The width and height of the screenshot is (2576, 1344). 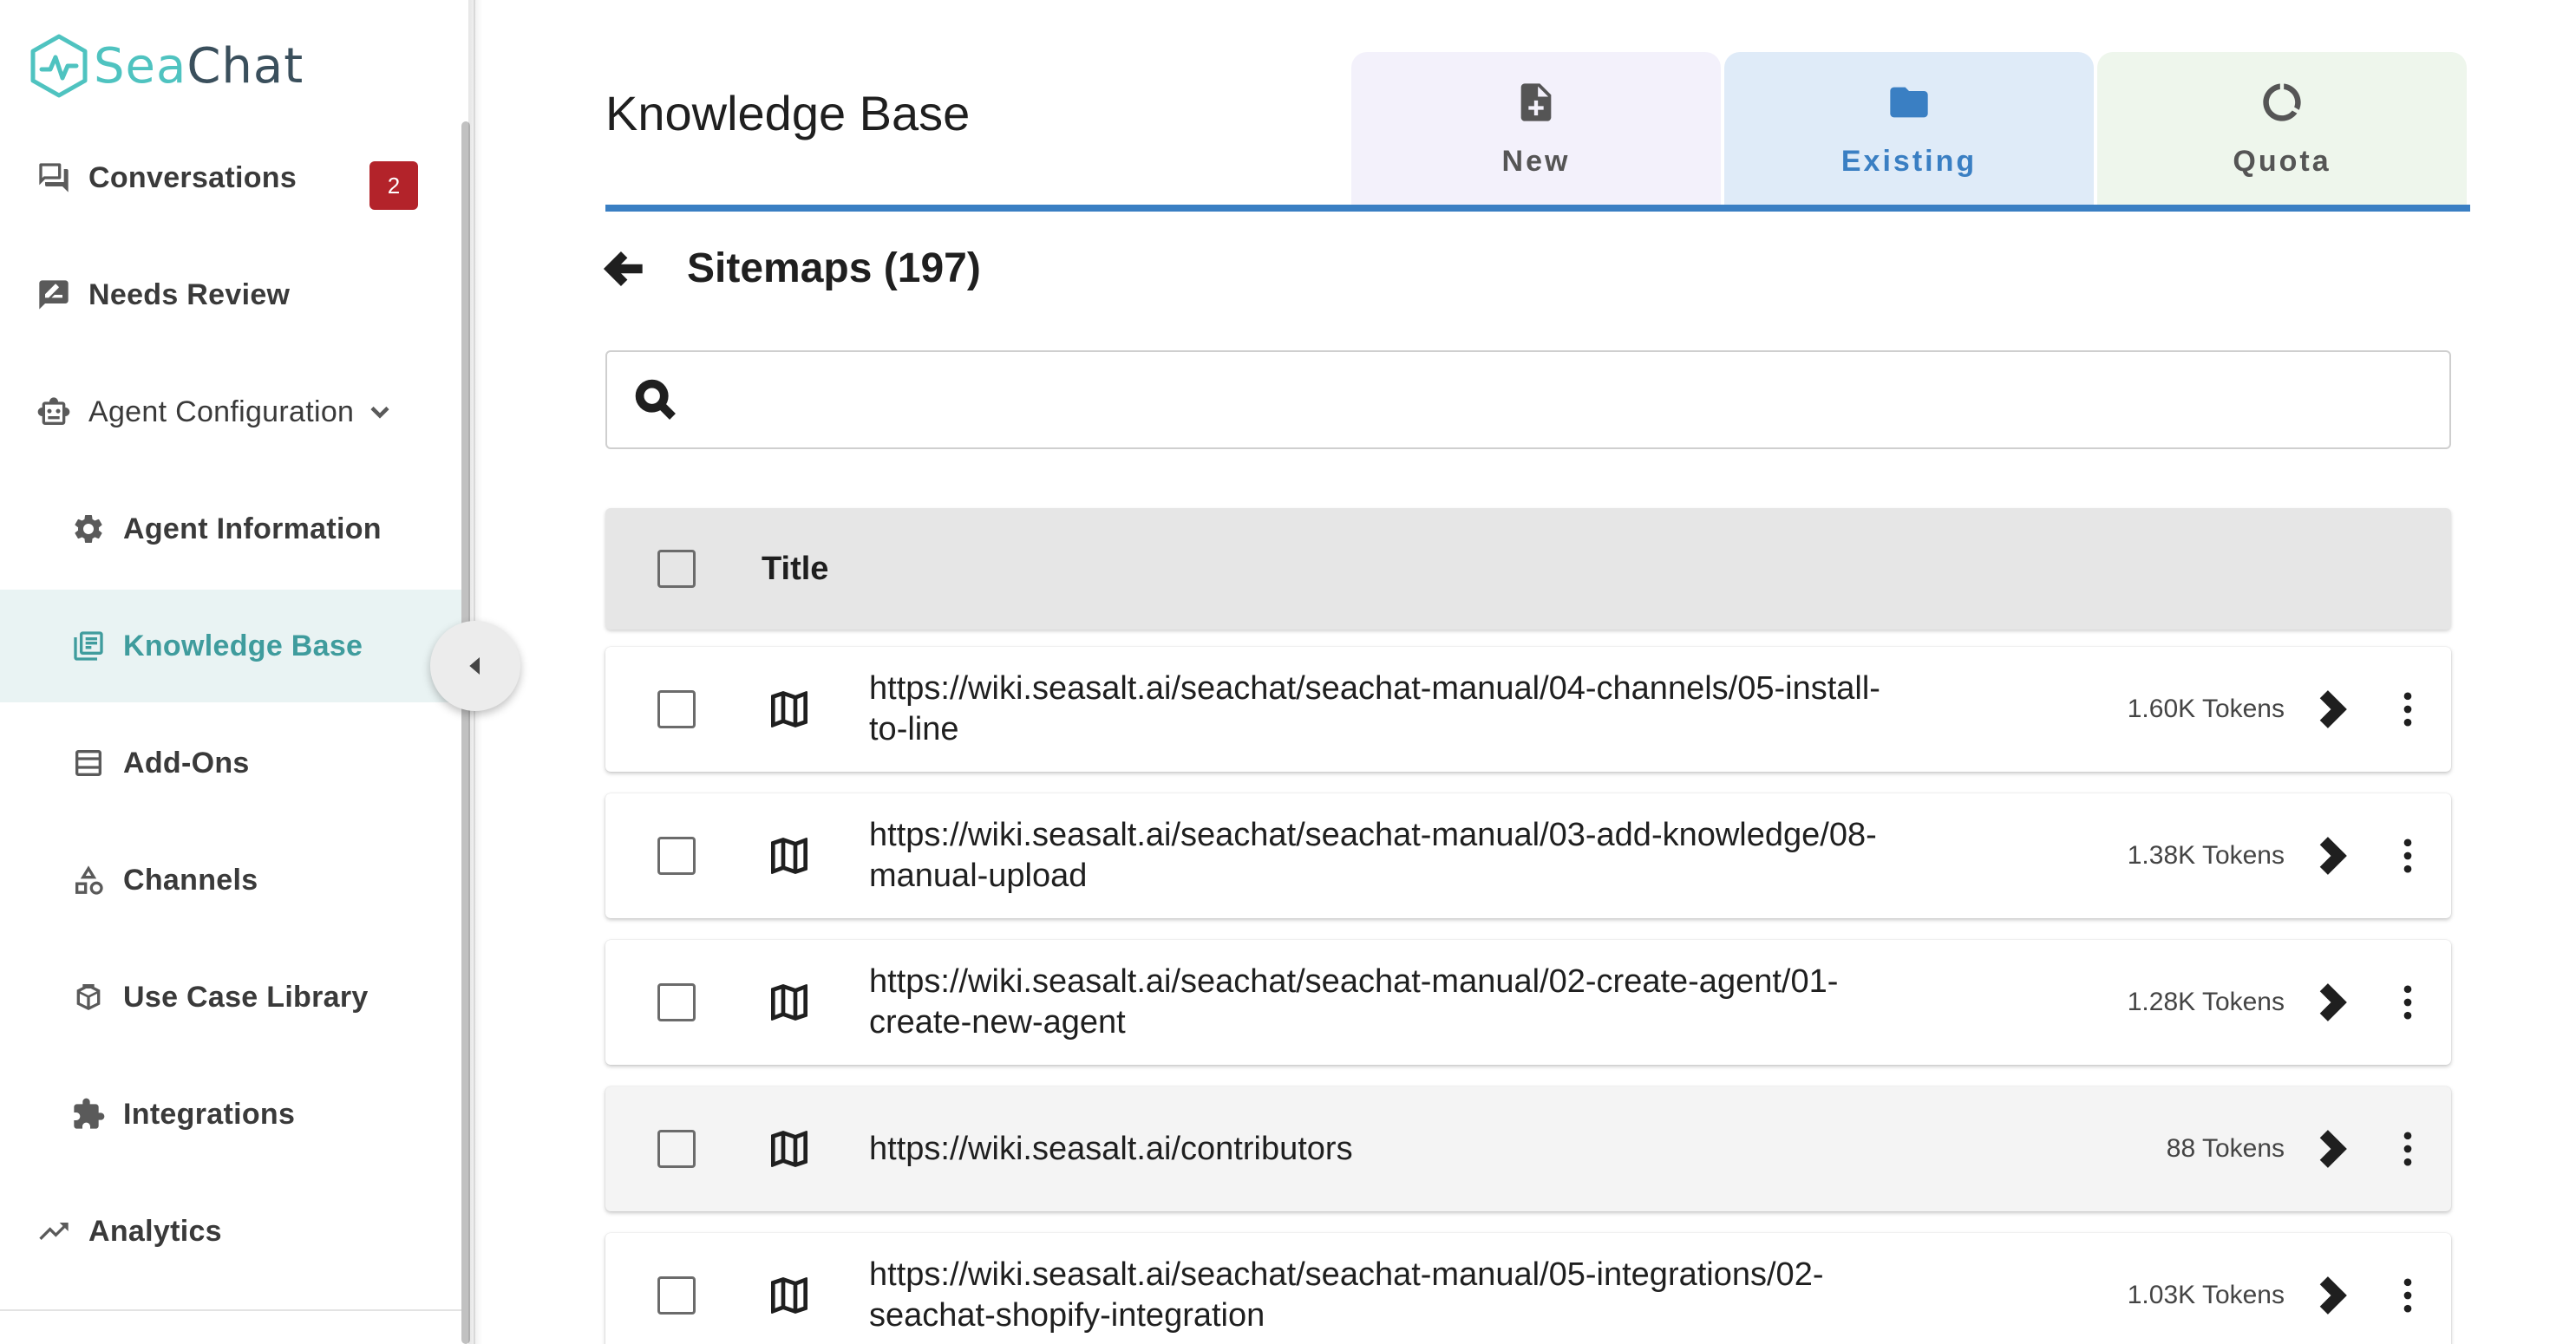 I want to click on library-books-icon, so click(x=88, y=646).